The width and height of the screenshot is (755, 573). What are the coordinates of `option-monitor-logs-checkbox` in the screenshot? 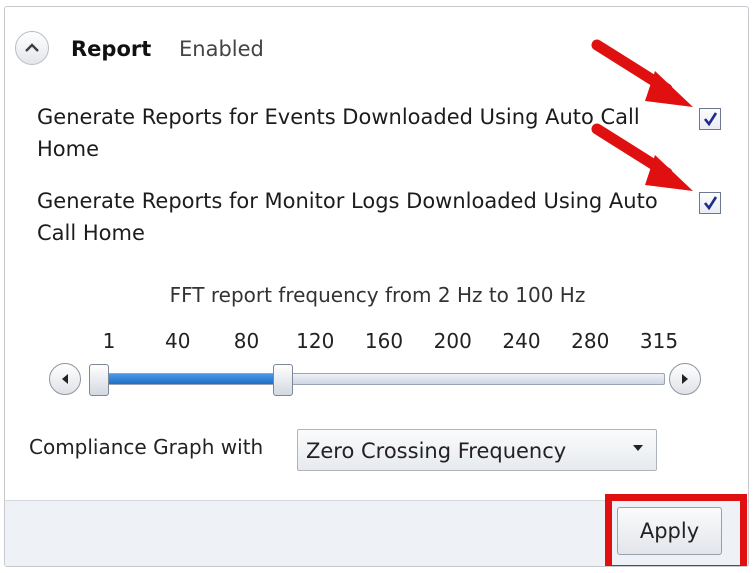 It's located at (710, 203).